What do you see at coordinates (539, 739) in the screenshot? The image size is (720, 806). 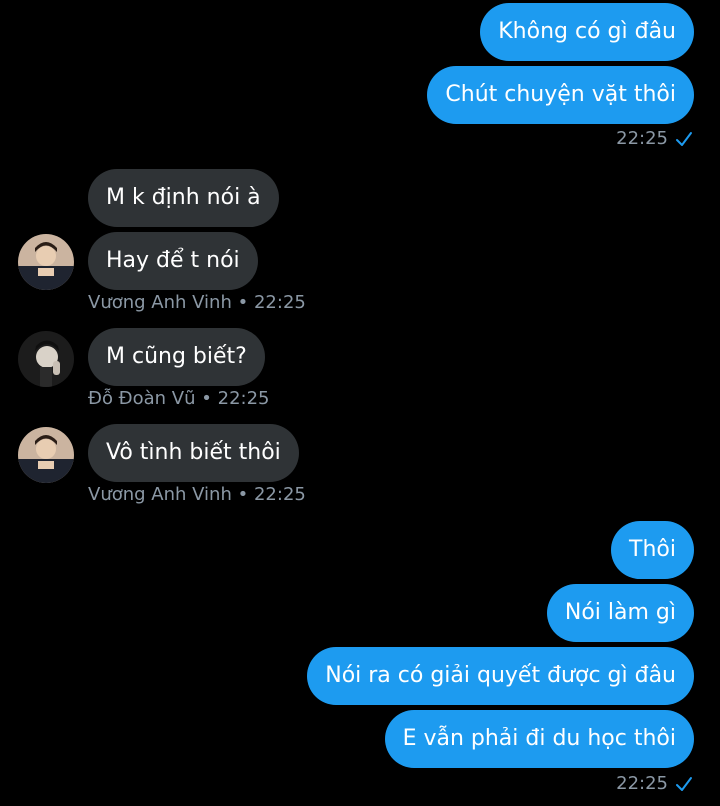 I see `outgoing-message-bubble: E vẫn phải đi du học thôi` at bounding box center [539, 739].